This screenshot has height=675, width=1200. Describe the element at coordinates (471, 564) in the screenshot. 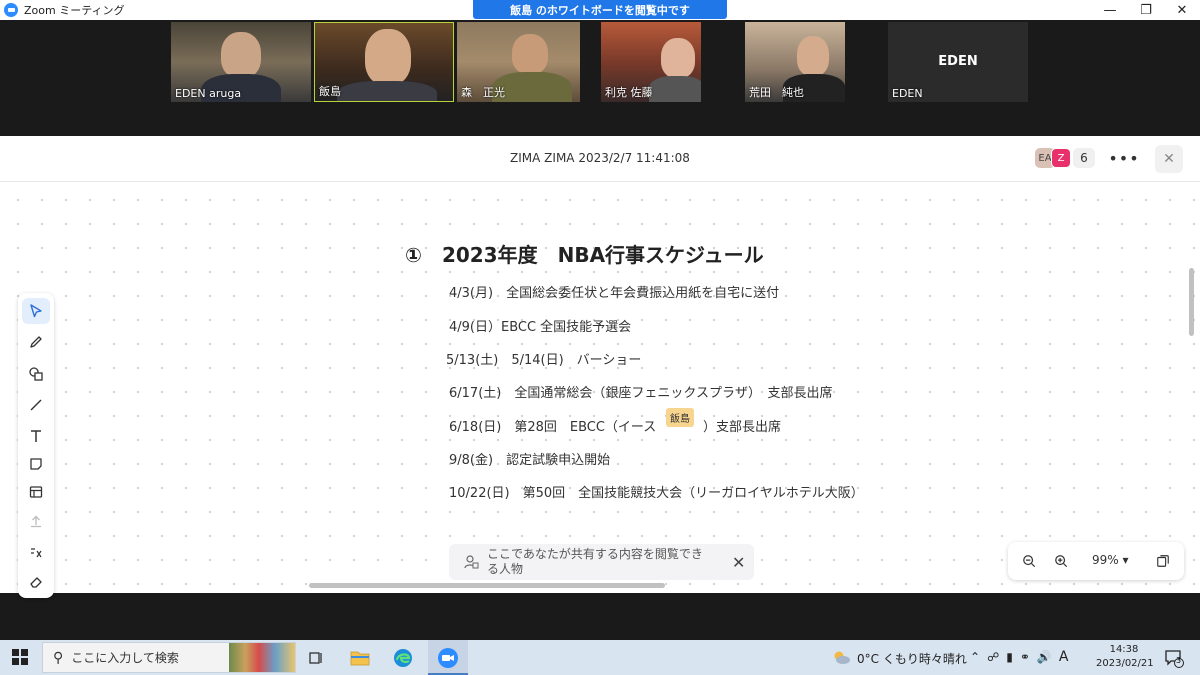

I see `user-lock-icon` at that location.